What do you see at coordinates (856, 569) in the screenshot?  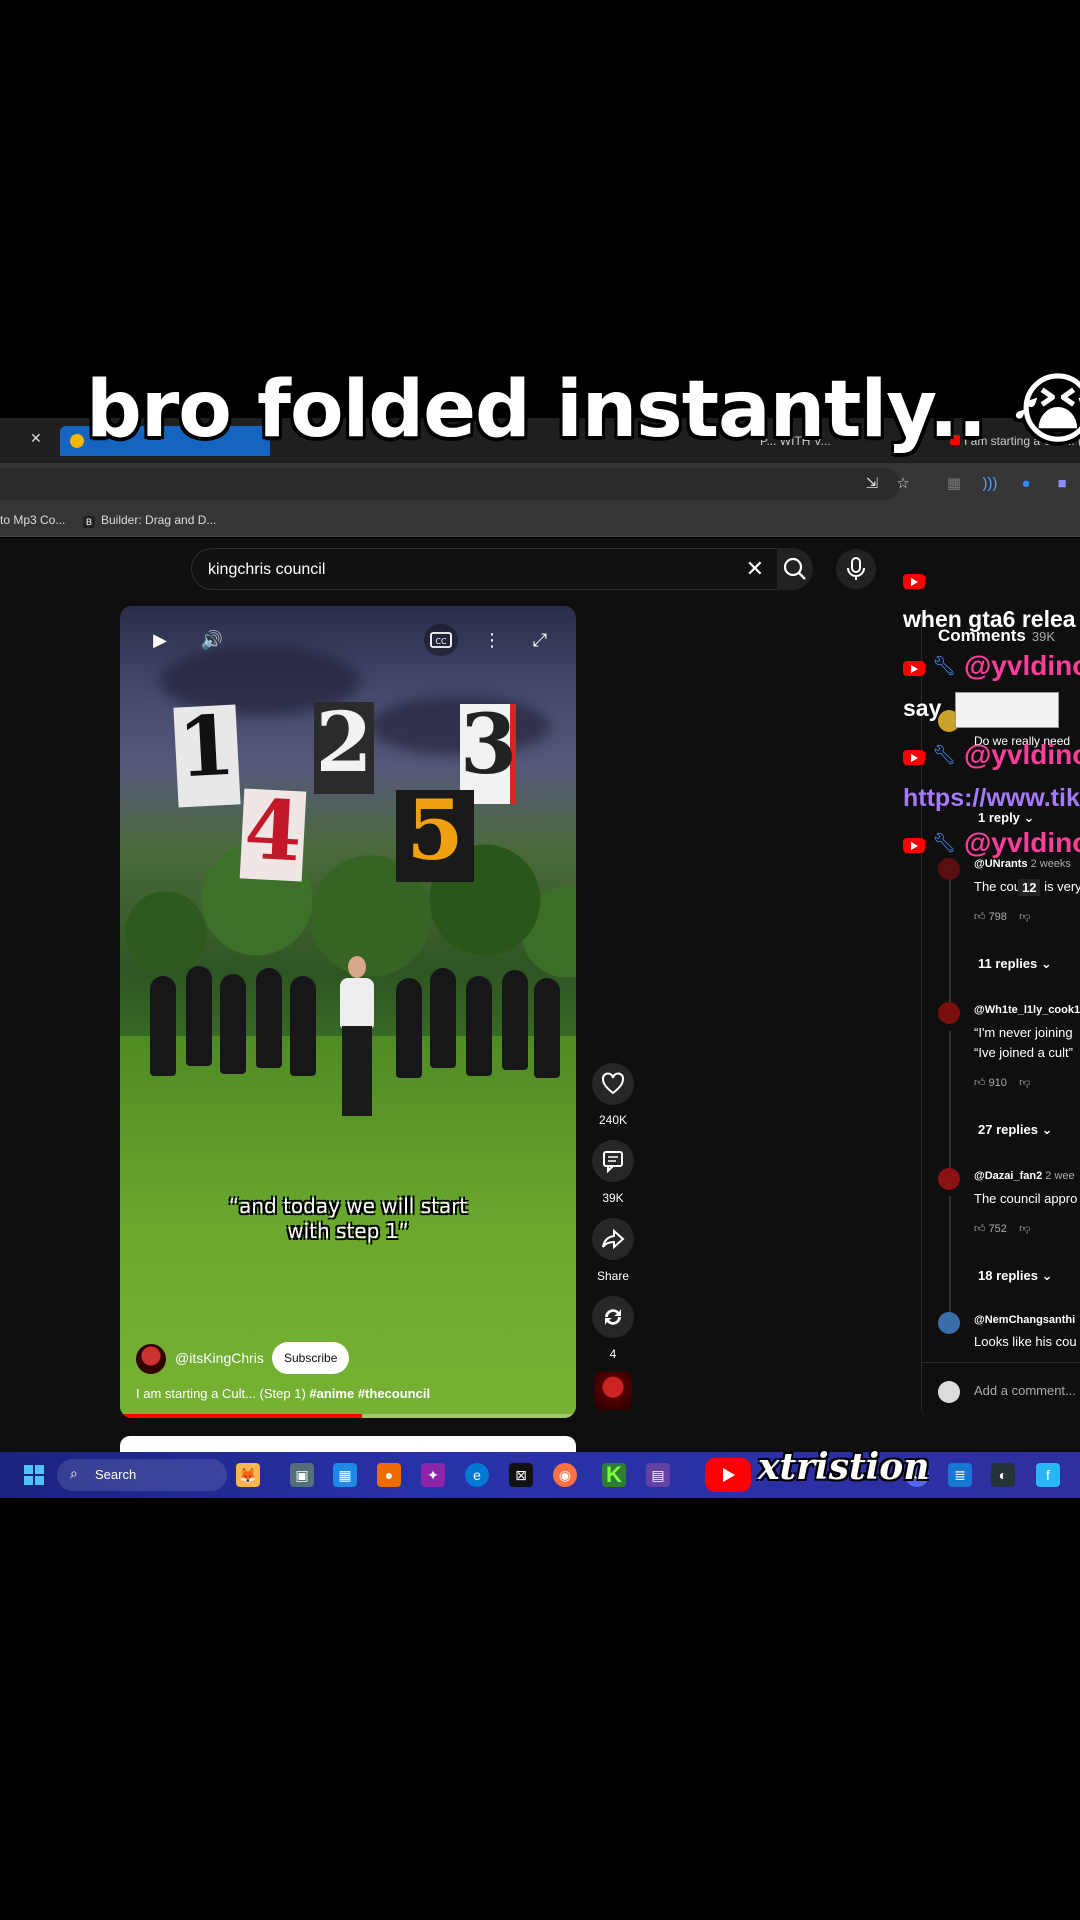 I see `voice-search-button` at bounding box center [856, 569].